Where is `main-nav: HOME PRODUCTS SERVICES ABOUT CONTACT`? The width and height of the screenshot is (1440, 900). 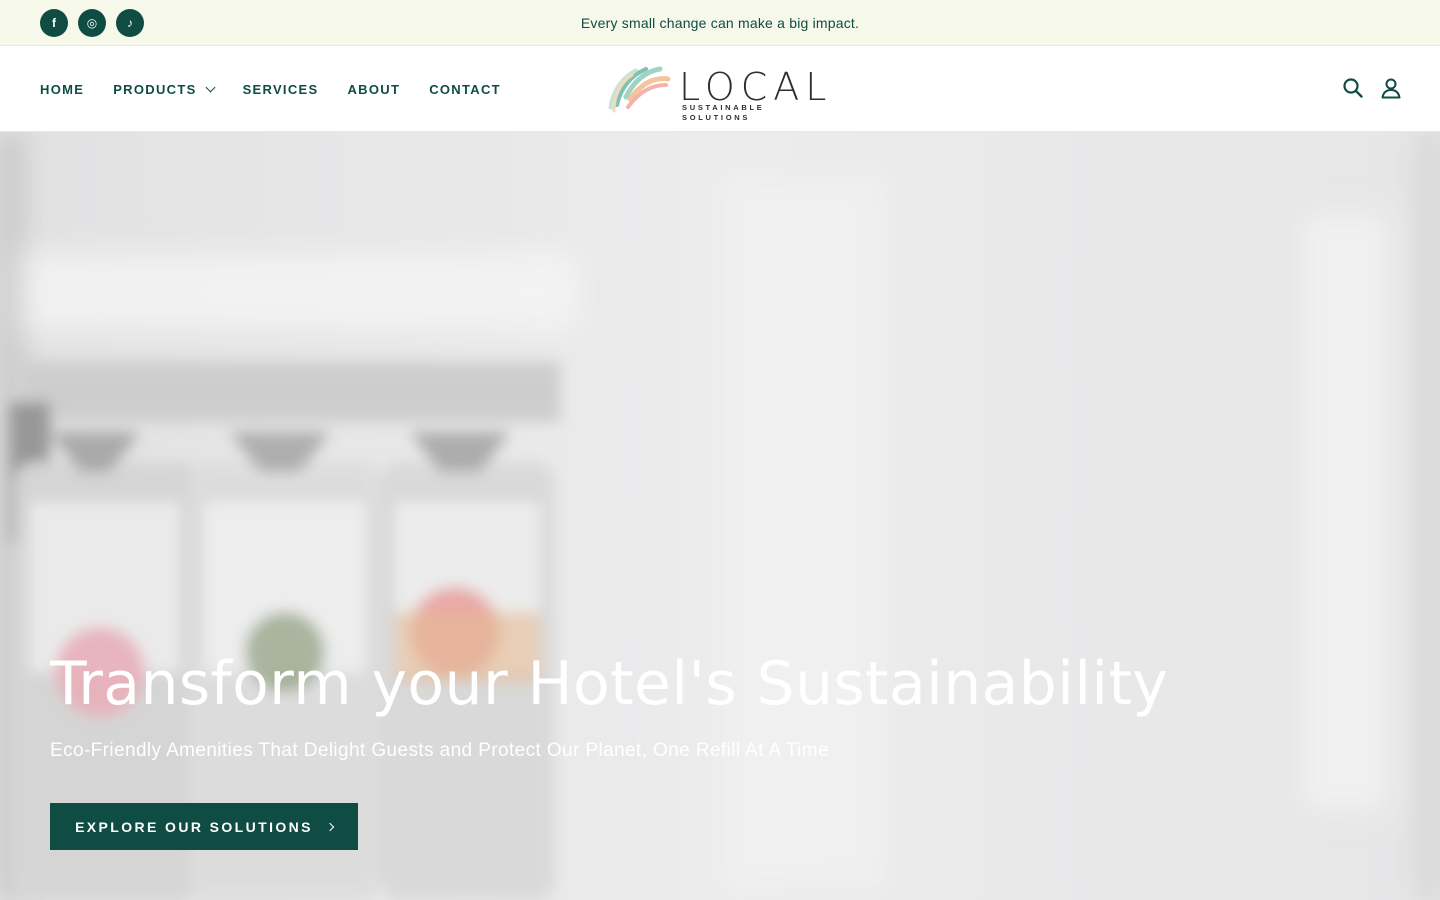
main-nav: HOME PRODUCTS SERVICES ABOUT CONTACT is located at coordinates (270, 89).